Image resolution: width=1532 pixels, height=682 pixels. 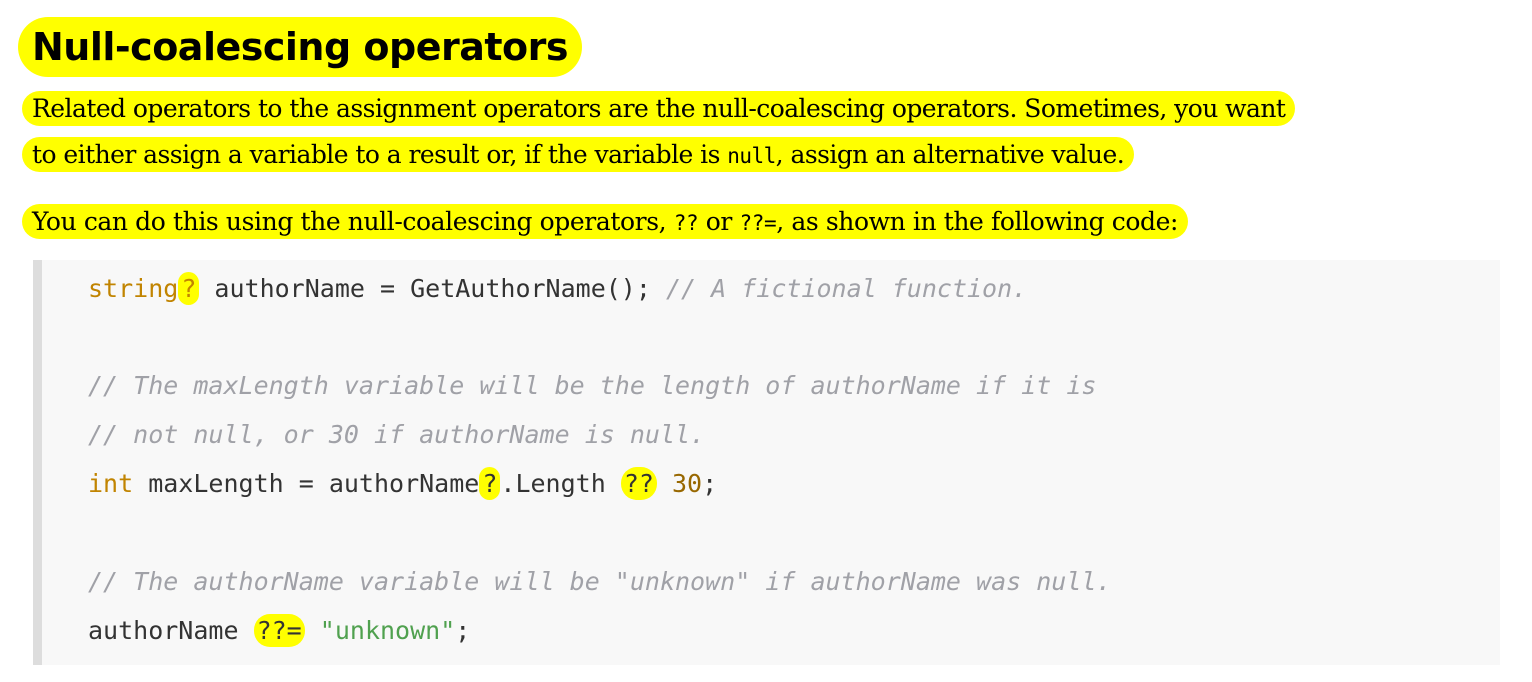 I want to click on section-heading: Null-coalescing operators, so click(x=300, y=47).